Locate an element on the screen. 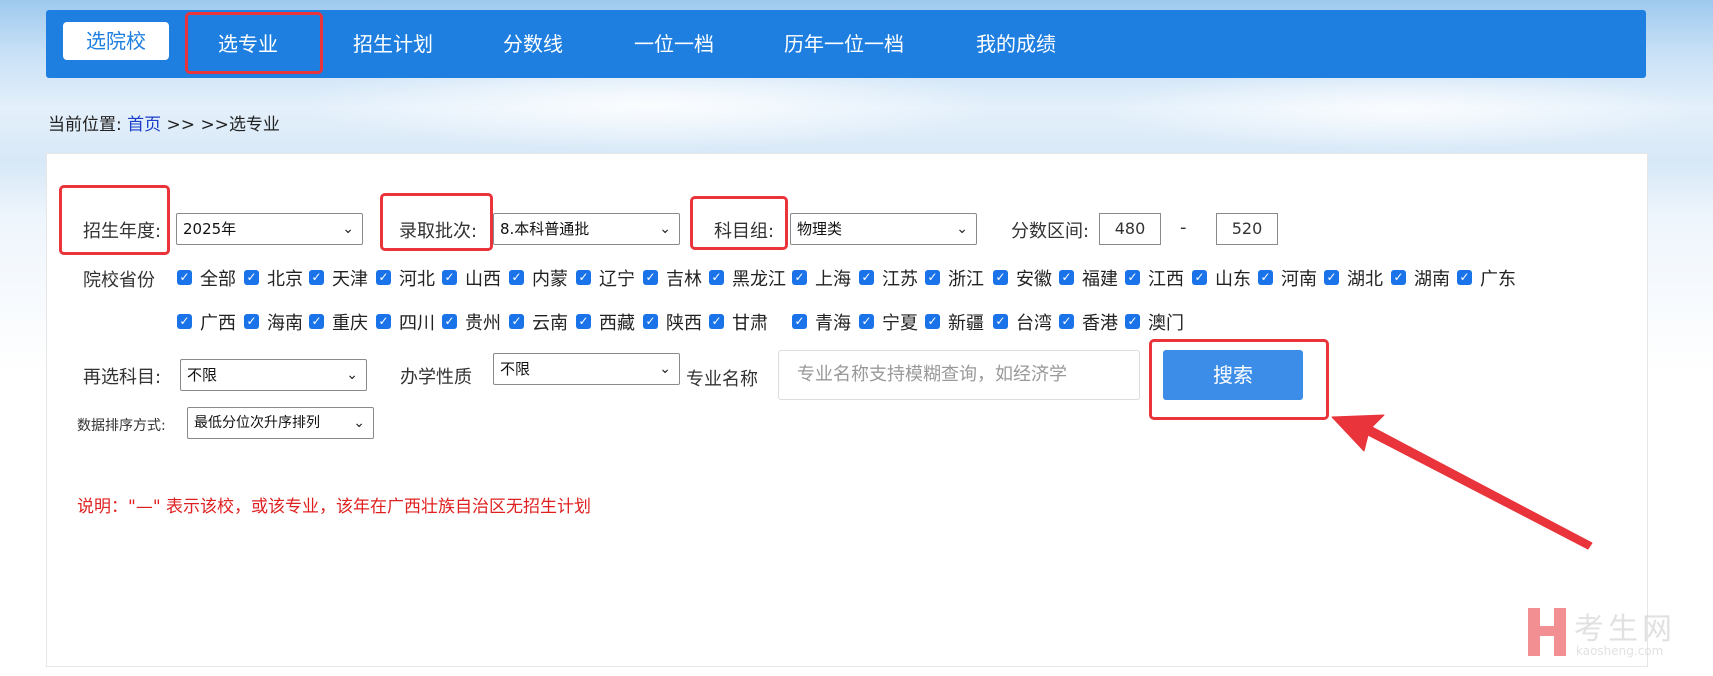 This screenshot has height=676, width=1713. score-range-dash: - is located at coordinates (1183, 227).